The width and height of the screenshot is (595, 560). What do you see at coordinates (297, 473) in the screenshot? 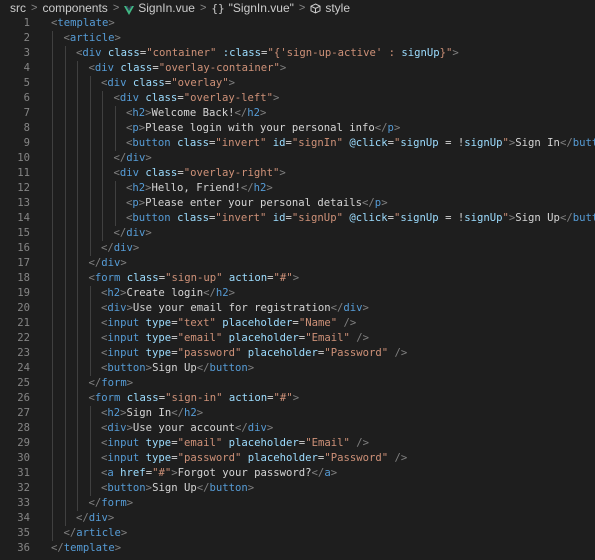
I see `code-line: 31 <a href="#">Forgot your password?</a>` at bounding box center [297, 473].